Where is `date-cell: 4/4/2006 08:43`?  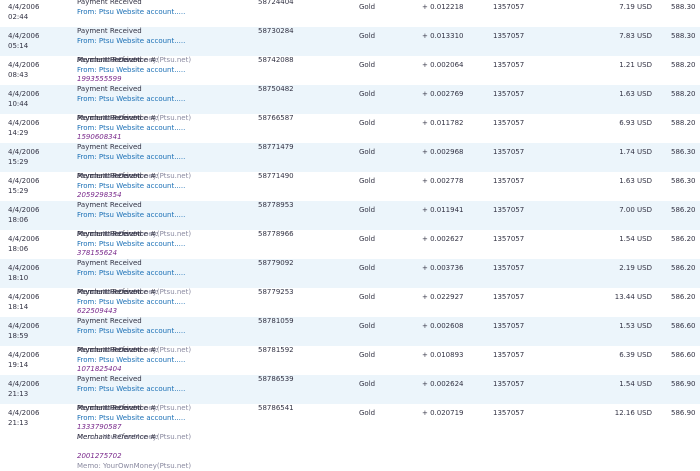
date-cell: 4/4/2006 08:43 is located at coordinates (26, 70).